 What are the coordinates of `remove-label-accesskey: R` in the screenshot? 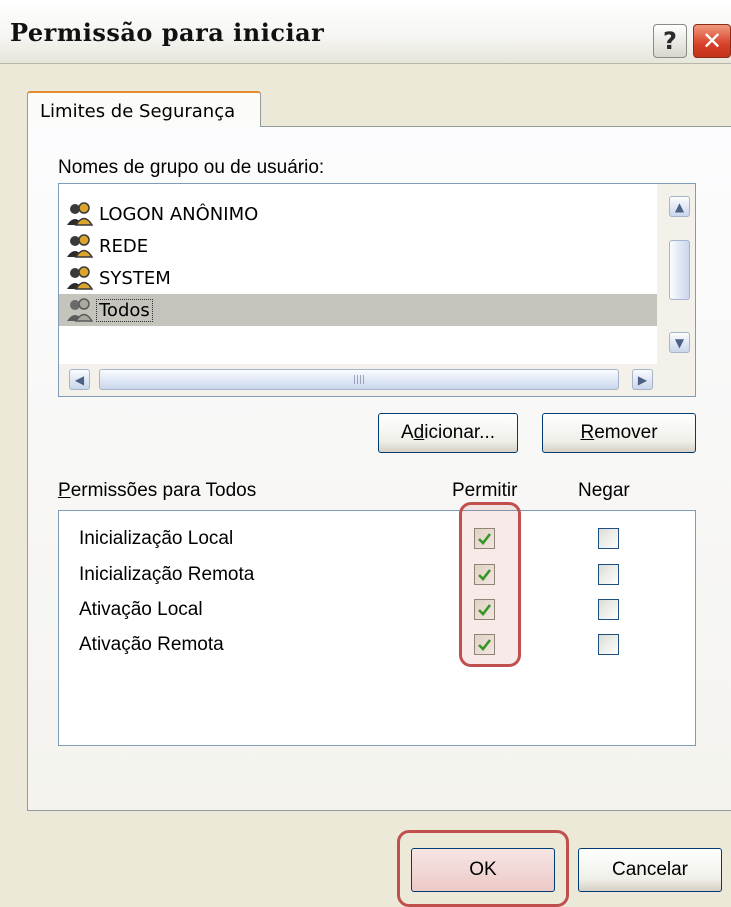 It's located at (587, 432).